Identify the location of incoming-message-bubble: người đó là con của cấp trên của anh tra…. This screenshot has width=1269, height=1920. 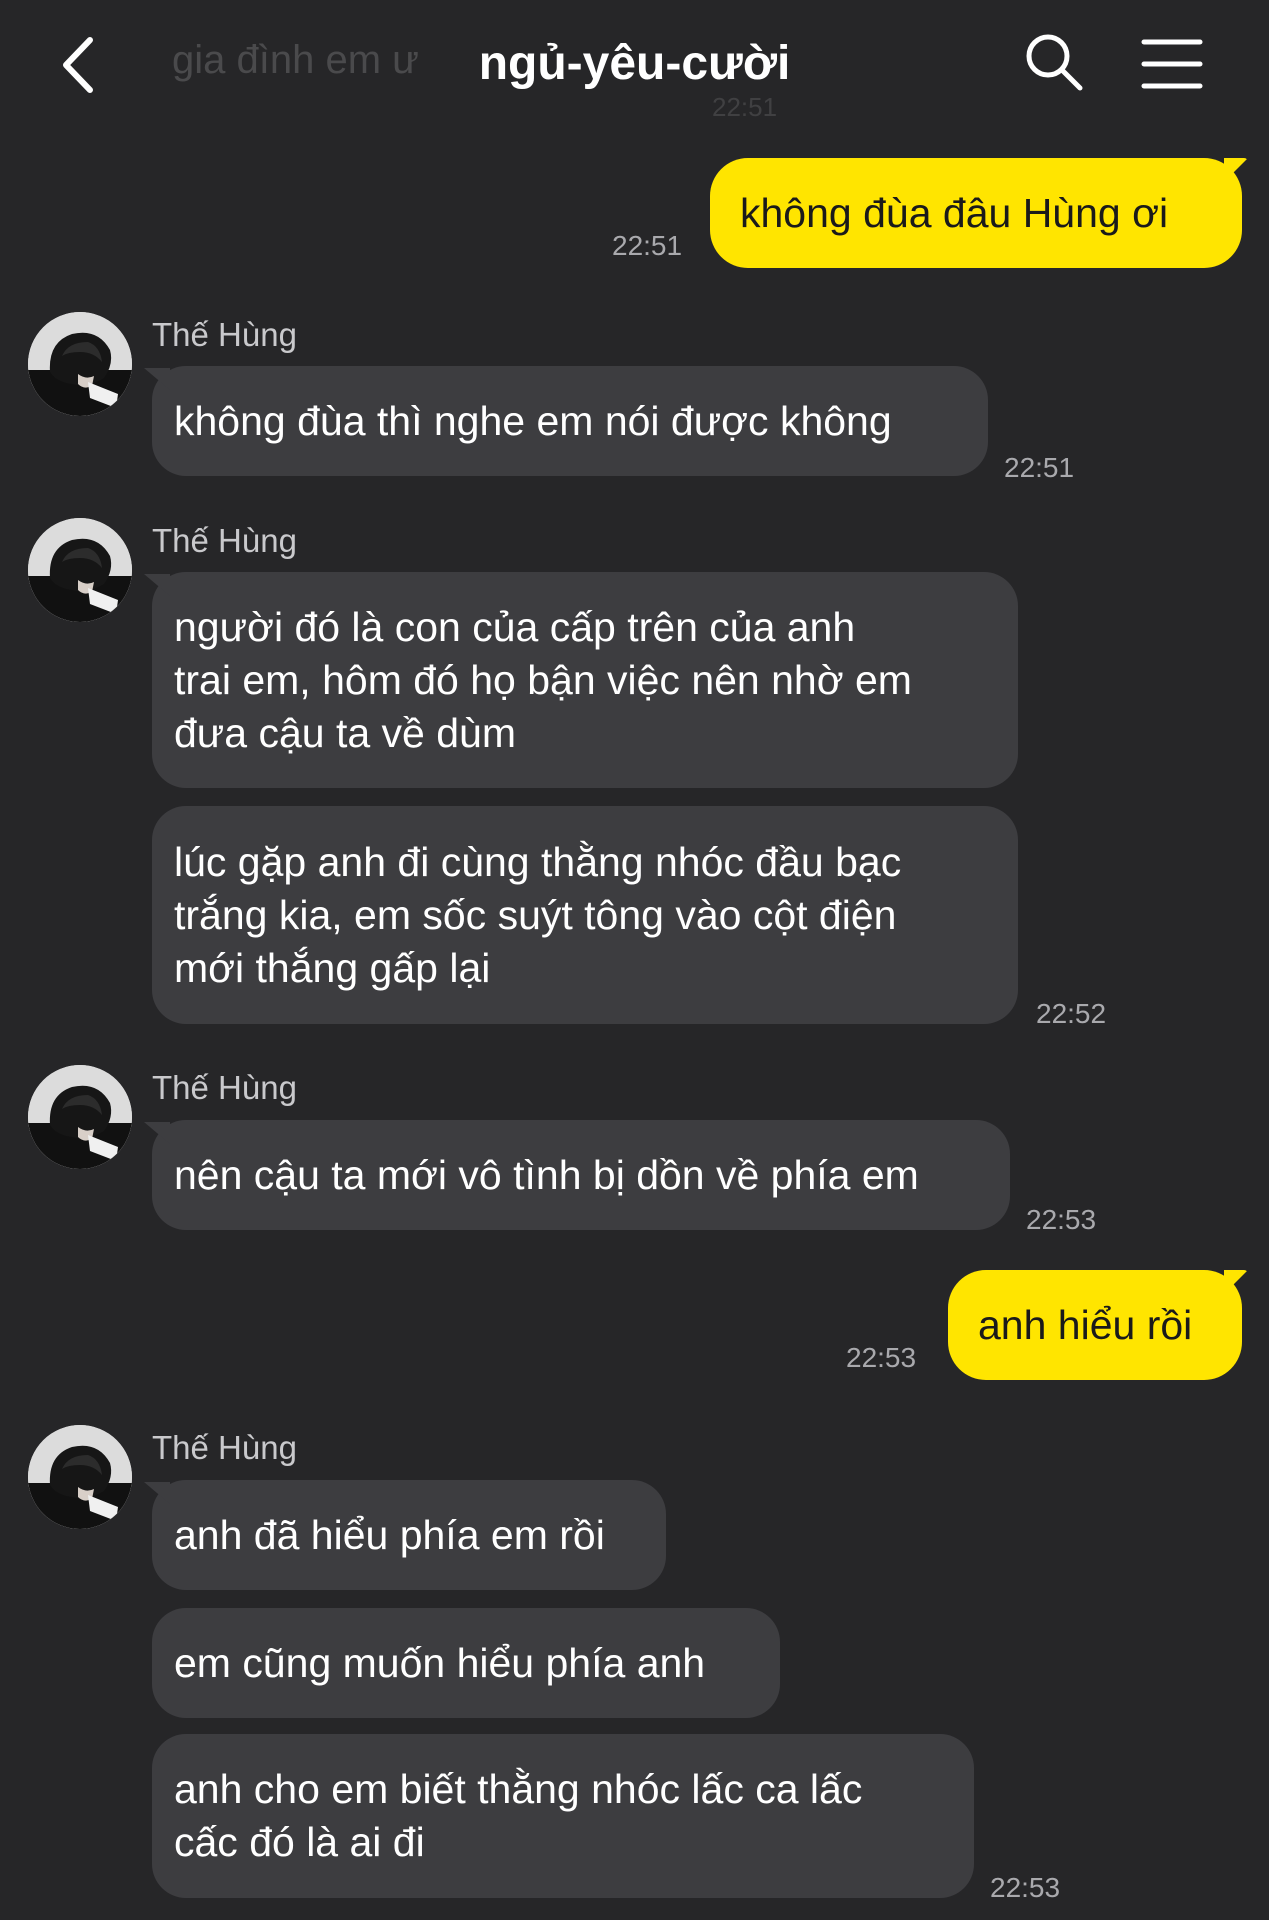
(585, 680).